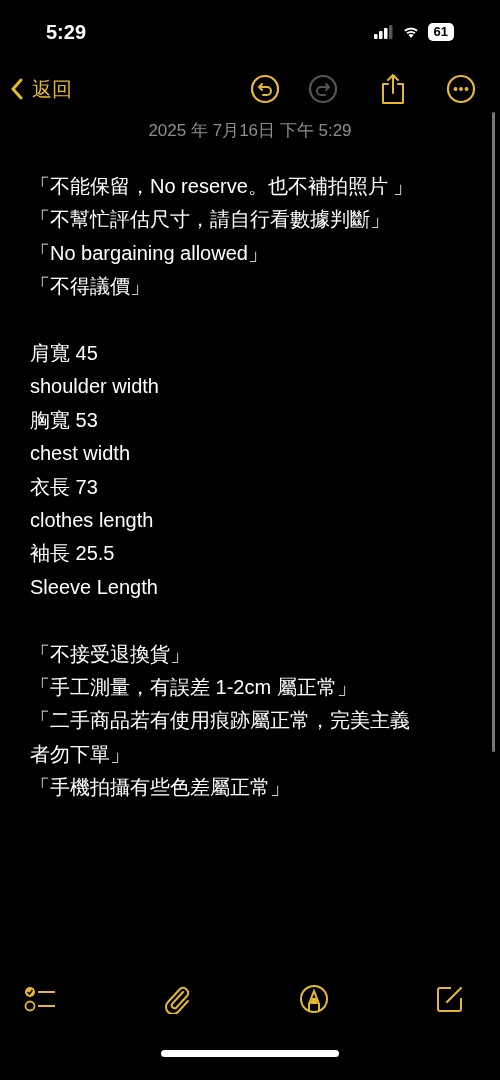 The height and width of the screenshot is (1080, 500). I want to click on note-line: 「No bargaining allowed」, so click(149, 253).